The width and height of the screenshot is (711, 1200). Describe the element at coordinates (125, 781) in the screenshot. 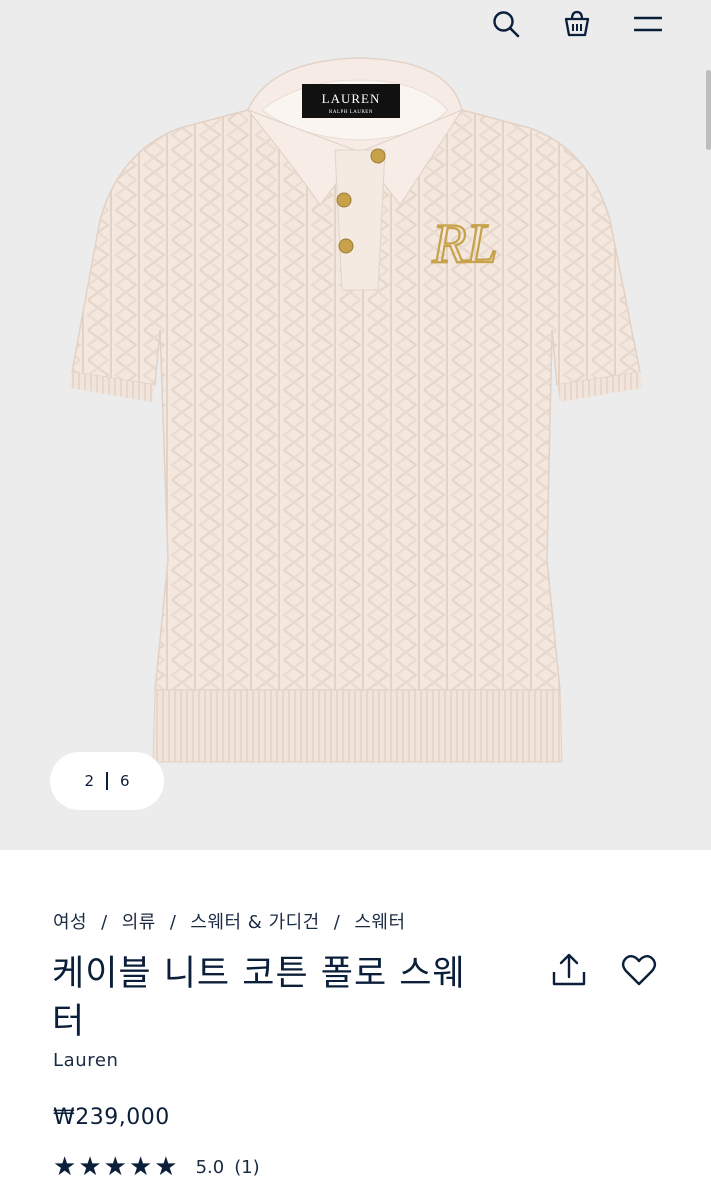

I see `pager-total: 6` at that location.